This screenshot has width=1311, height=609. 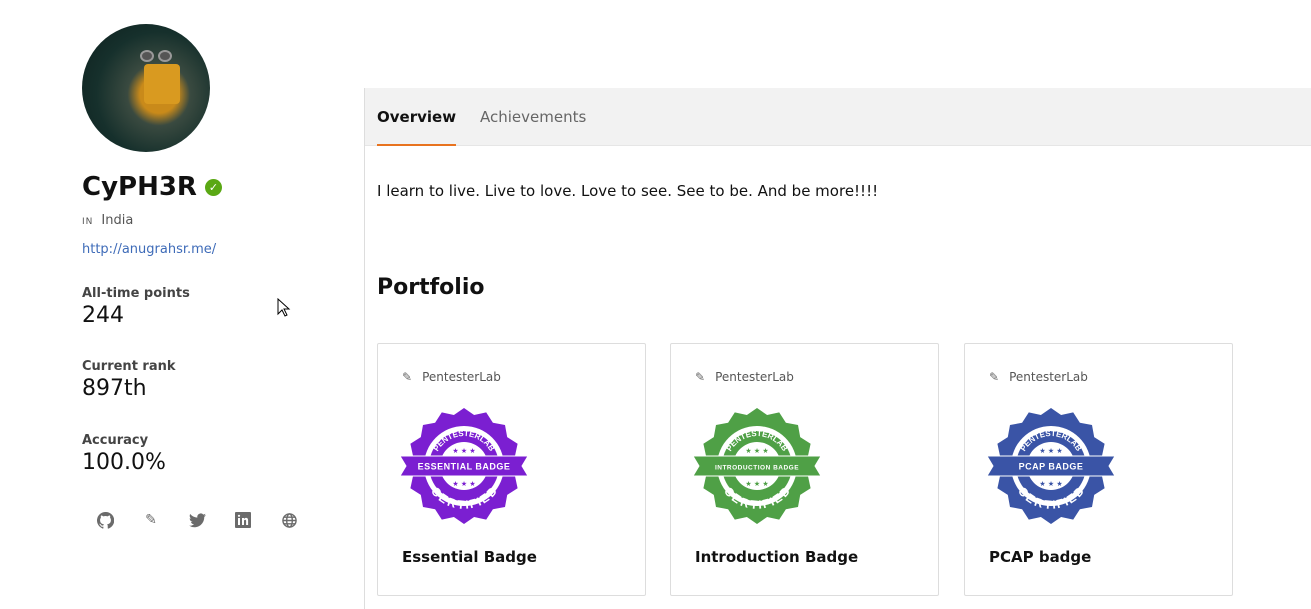 I want to click on stat-rank: Current rank 897th, so click(x=129, y=380).